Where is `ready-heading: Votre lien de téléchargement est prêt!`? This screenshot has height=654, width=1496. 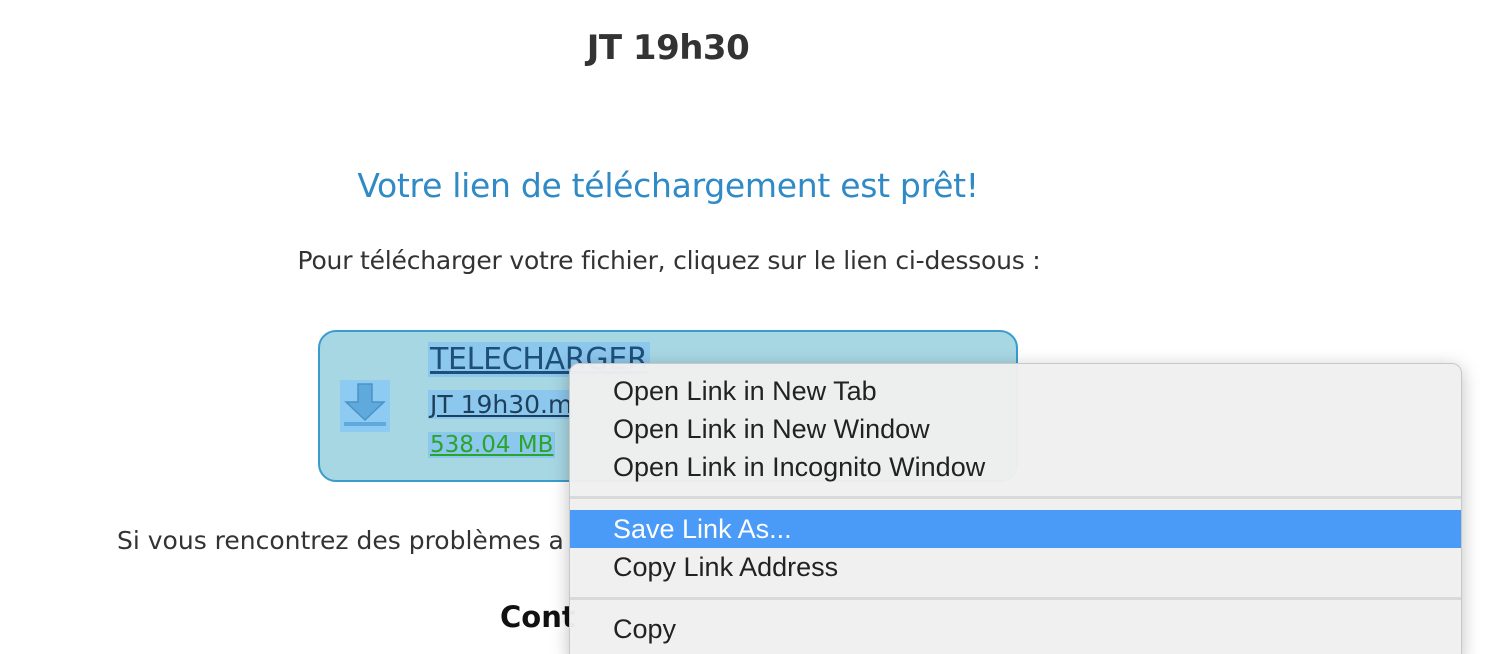 ready-heading: Votre lien de téléchargement est prêt! is located at coordinates (668, 185).